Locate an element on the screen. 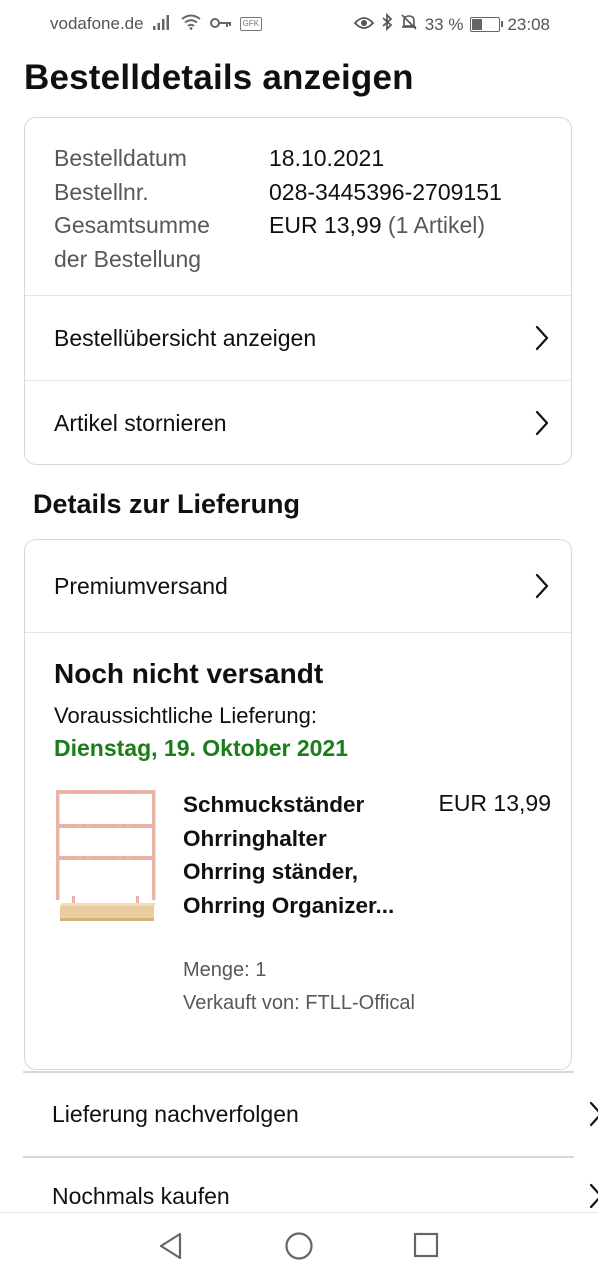 The width and height of the screenshot is (598, 1281). order-number-label: Bestellnr. is located at coordinates (101, 191).